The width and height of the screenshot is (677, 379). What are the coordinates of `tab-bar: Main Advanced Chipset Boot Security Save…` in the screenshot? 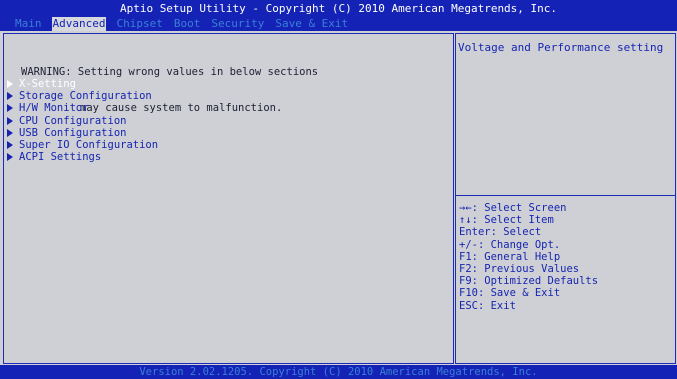 It's located at (181, 24).